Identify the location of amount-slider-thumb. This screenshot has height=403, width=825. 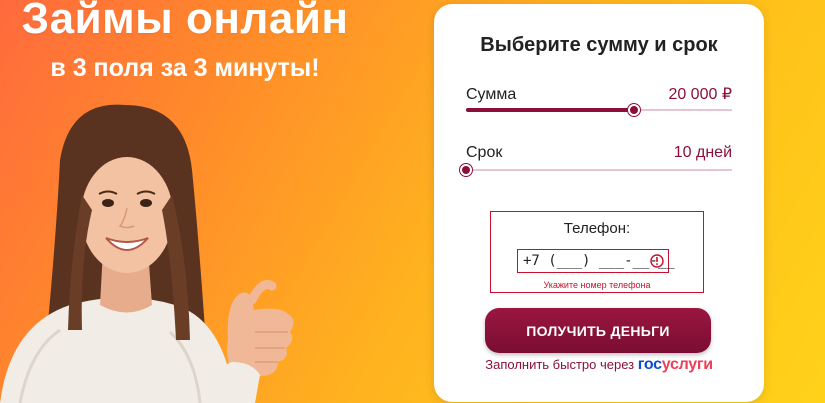
(633, 110).